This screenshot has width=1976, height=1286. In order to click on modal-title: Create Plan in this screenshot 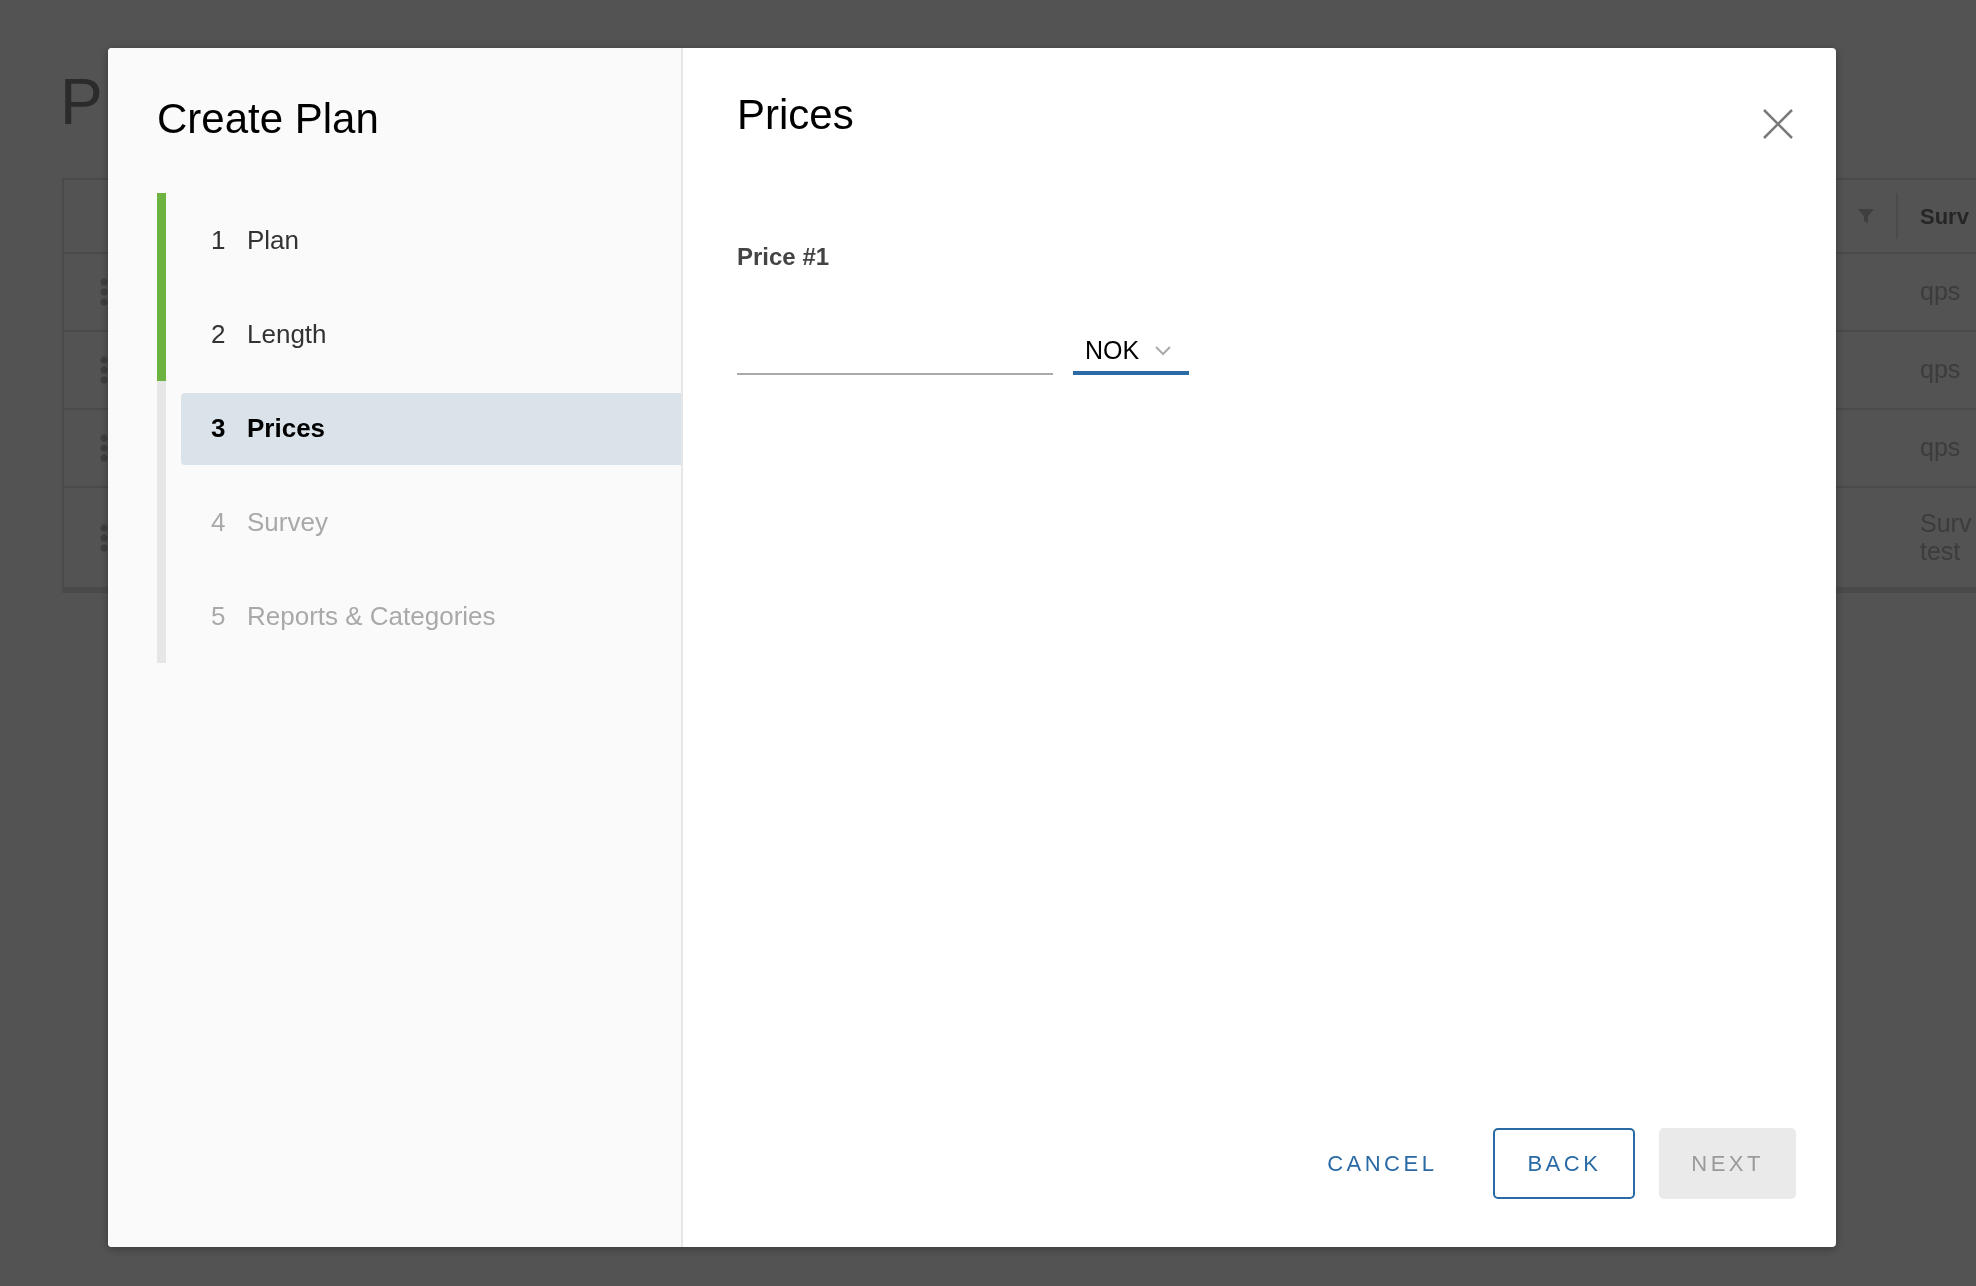, I will do `click(268, 119)`.